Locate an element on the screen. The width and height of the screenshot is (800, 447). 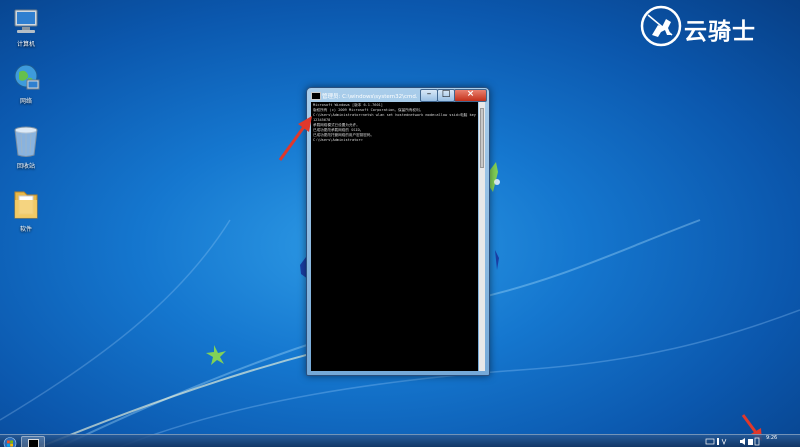
cmd-window-icon is located at coordinates (316, 96).